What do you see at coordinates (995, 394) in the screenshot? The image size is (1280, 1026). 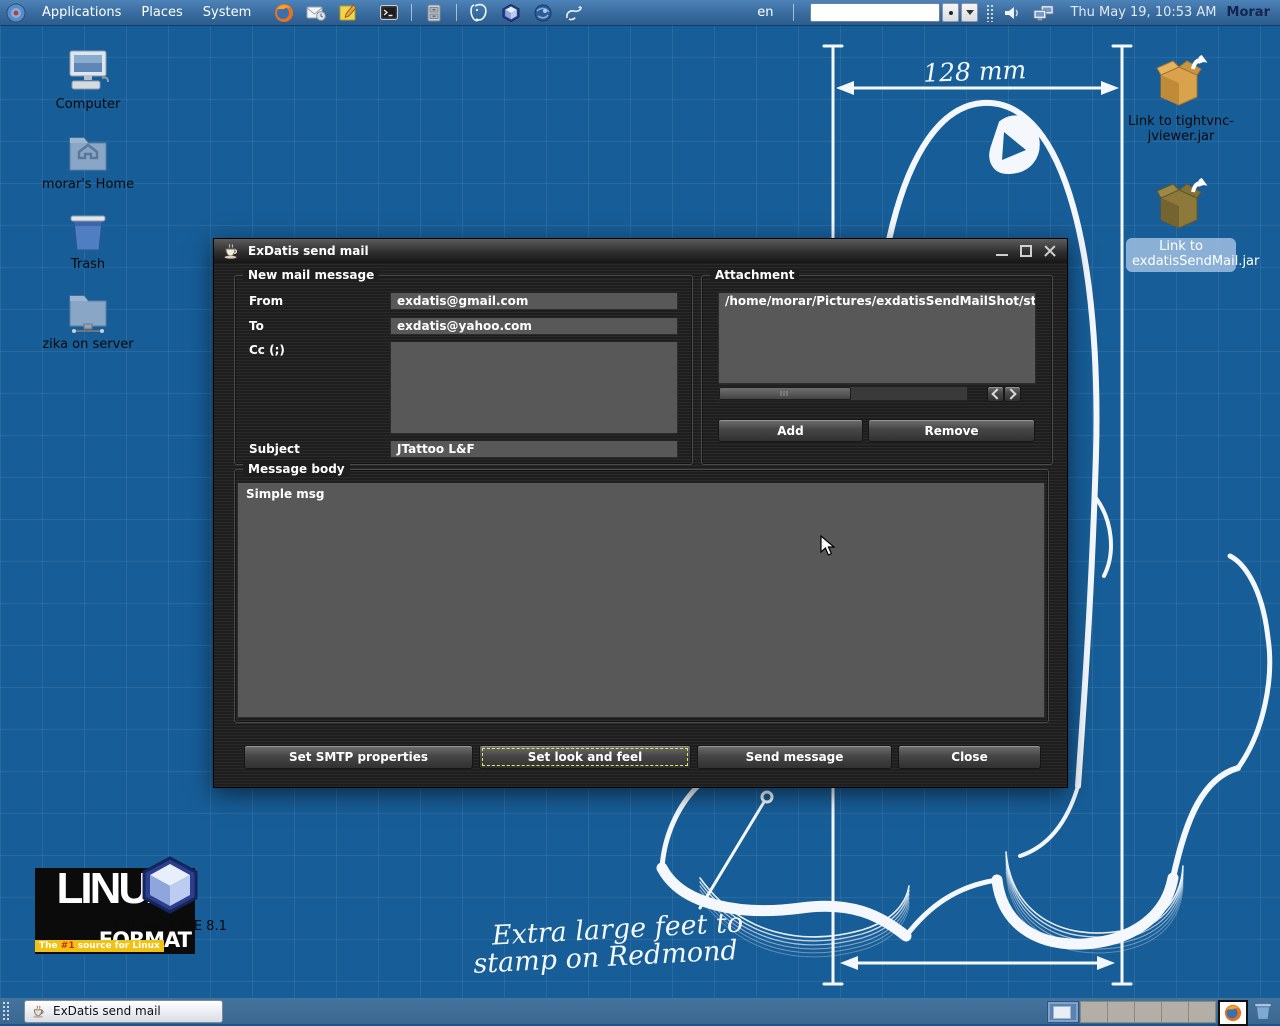 I see `scroll-left-button` at bounding box center [995, 394].